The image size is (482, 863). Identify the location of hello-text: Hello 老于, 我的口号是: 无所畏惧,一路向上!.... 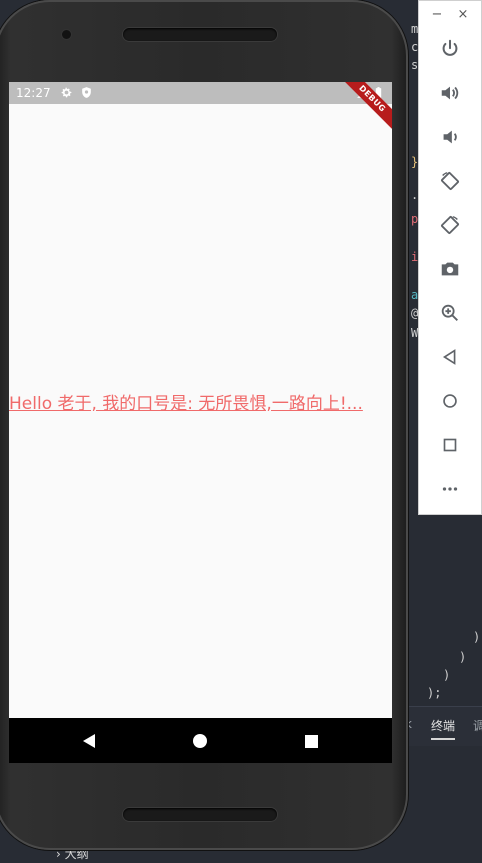
(186, 404).